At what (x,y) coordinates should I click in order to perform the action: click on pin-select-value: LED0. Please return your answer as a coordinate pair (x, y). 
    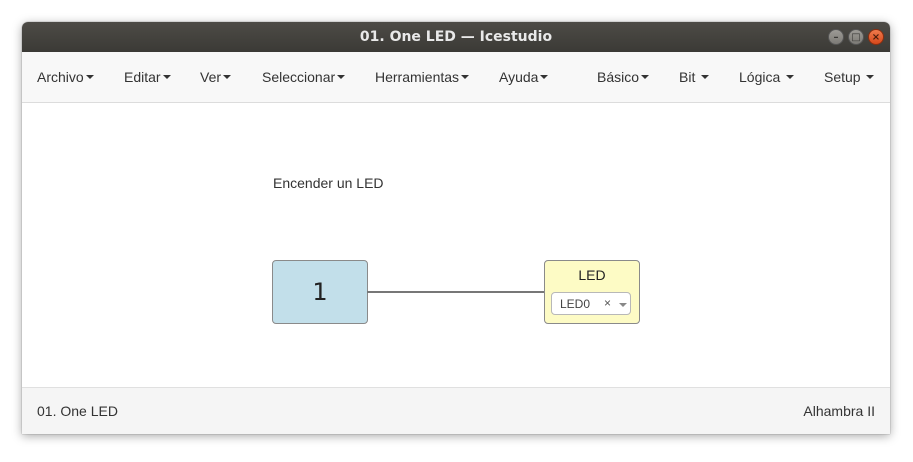
    Looking at the image, I should click on (575, 304).